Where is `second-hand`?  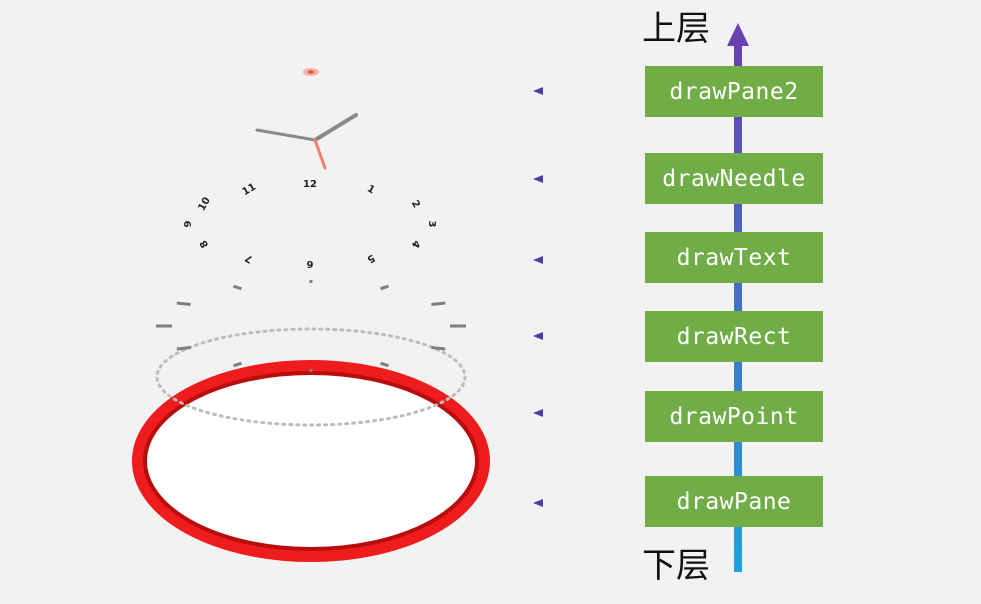 second-hand is located at coordinates (320, 154).